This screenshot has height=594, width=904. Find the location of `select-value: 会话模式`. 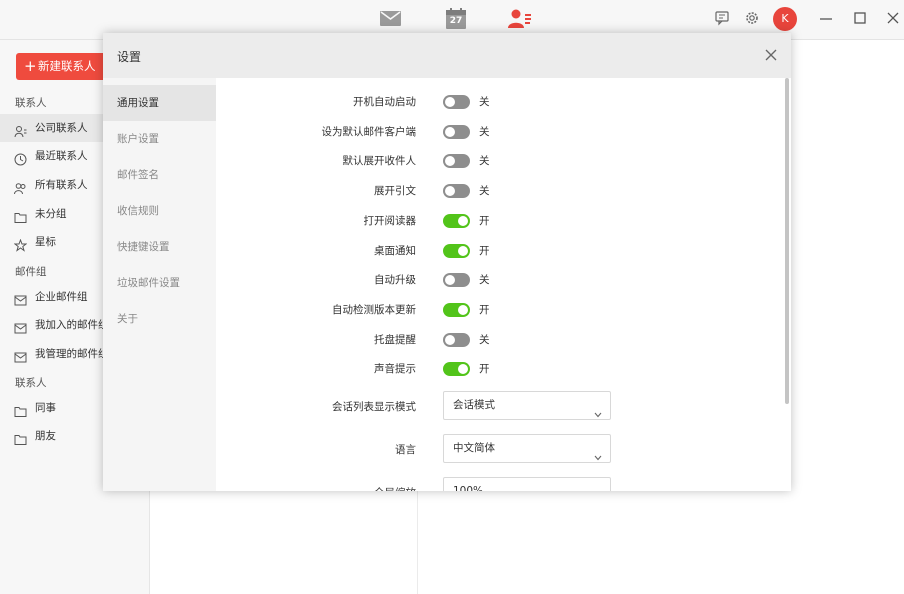

select-value: 会话模式 is located at coordinates (474, 405).